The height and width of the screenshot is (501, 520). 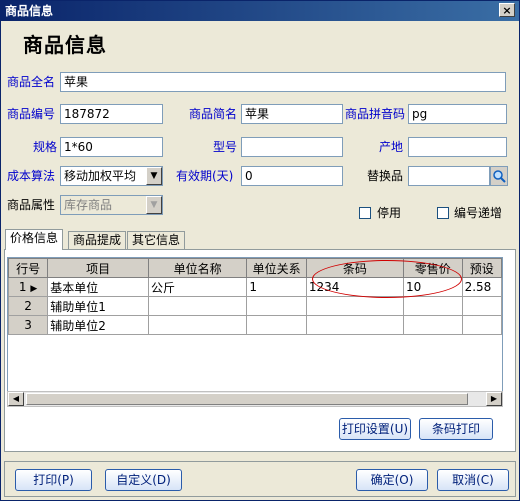 I want to click on column-header: 单位名称, so click(x=197, y=268).